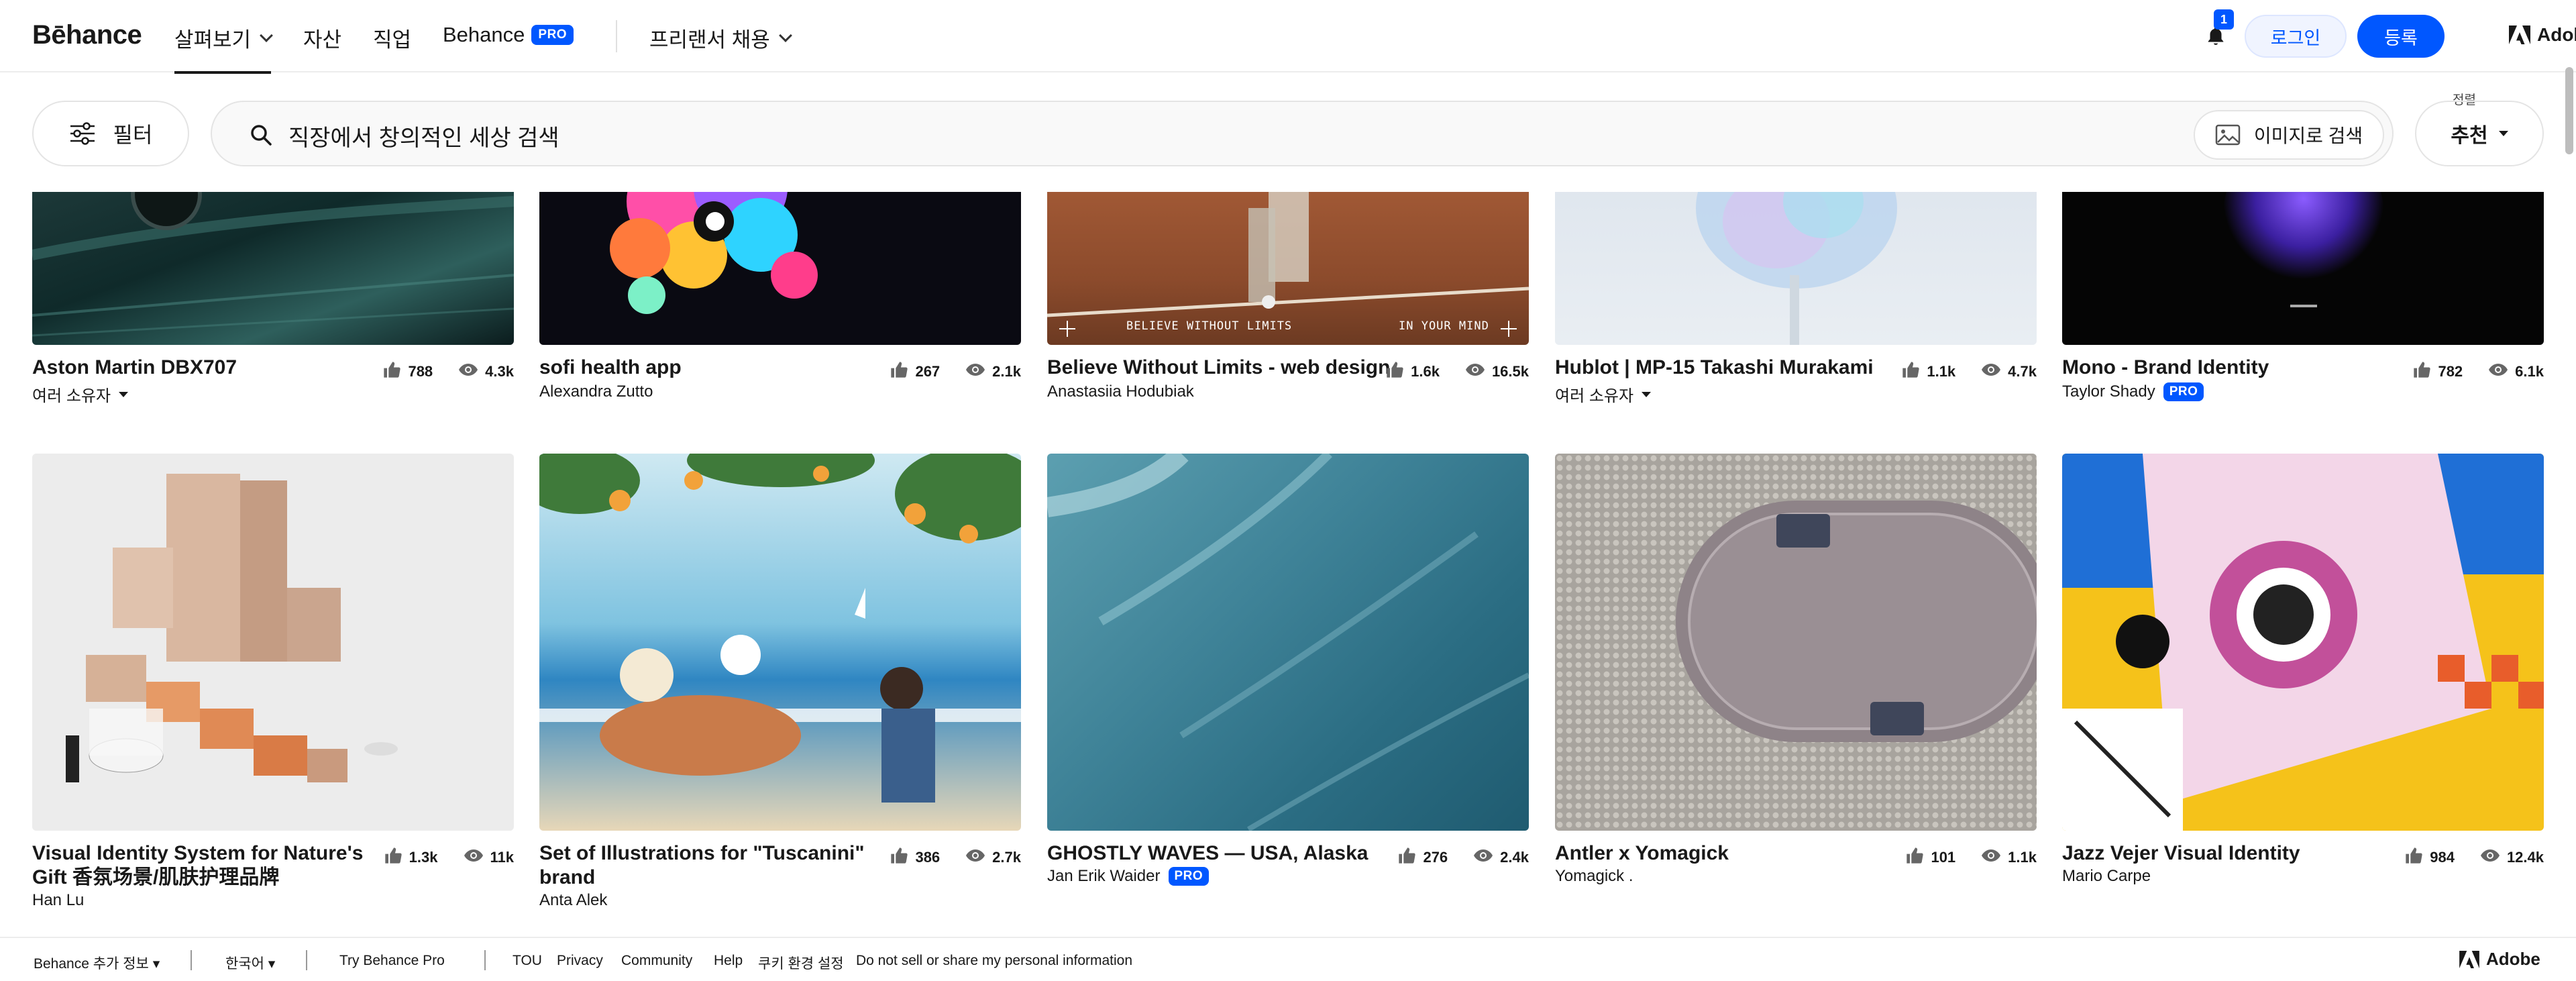 The height and width of the screenshot is (981, 2576). Describe the element at coordinates (610, 368) in the screenshot. I see `project-title: sofi health app` at that location.